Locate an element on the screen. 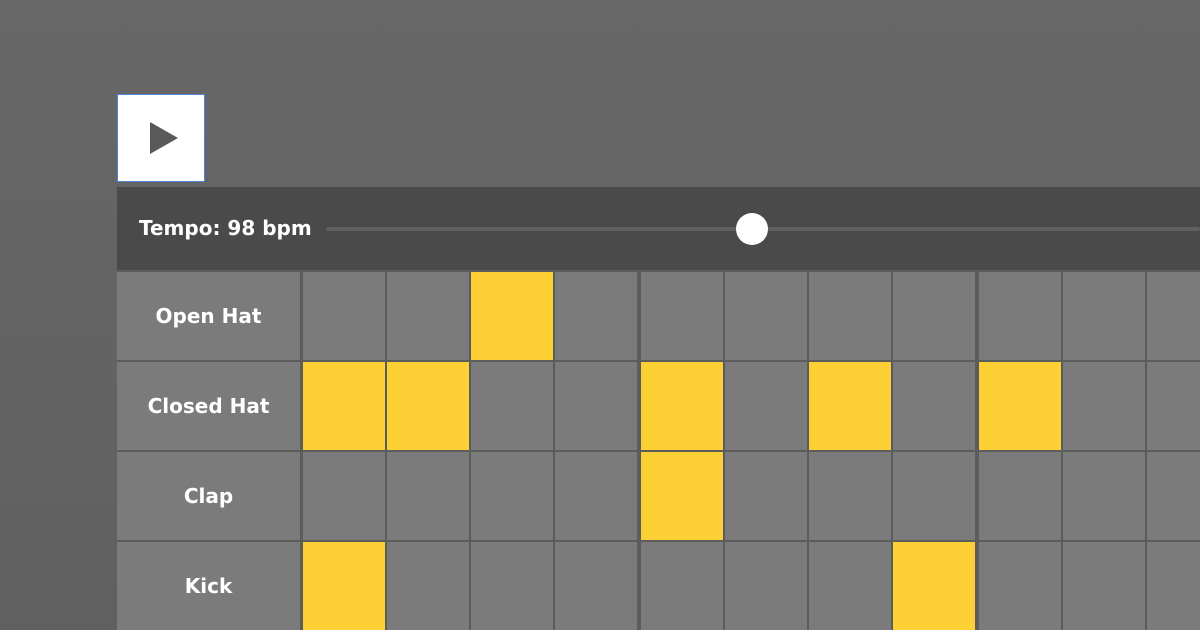  track-label: Closed Hat is located at coordinates (208, 406).